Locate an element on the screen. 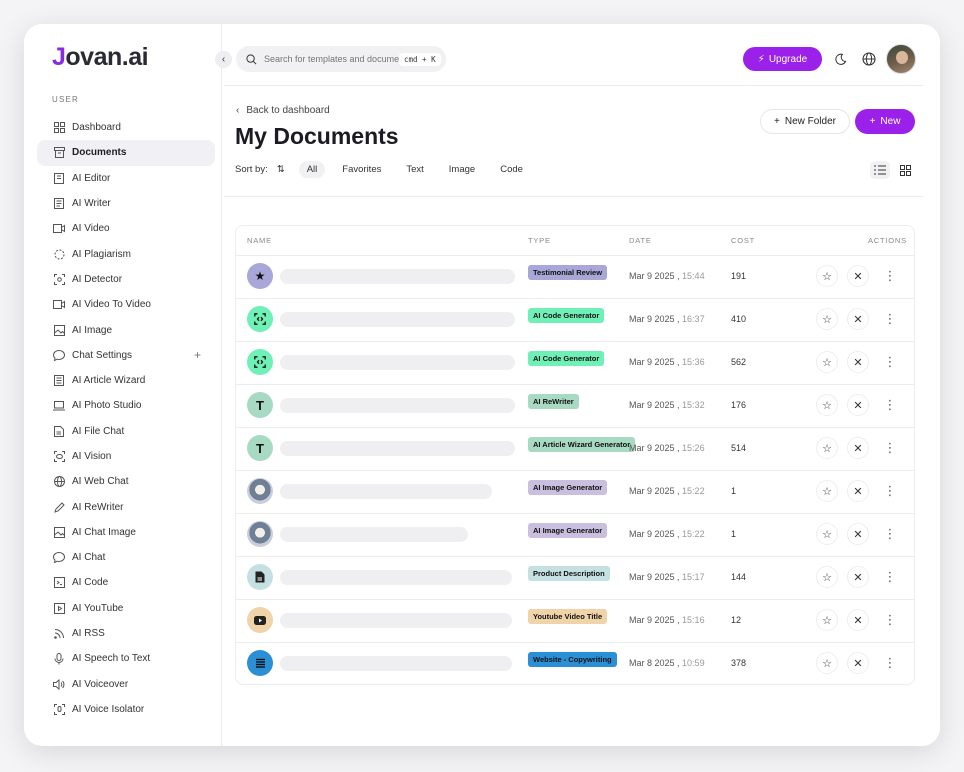 The width and height of the screenshot is (964, 772). sidebar-item-ai-writer: AI Writer is located at coordinates (126, 203).